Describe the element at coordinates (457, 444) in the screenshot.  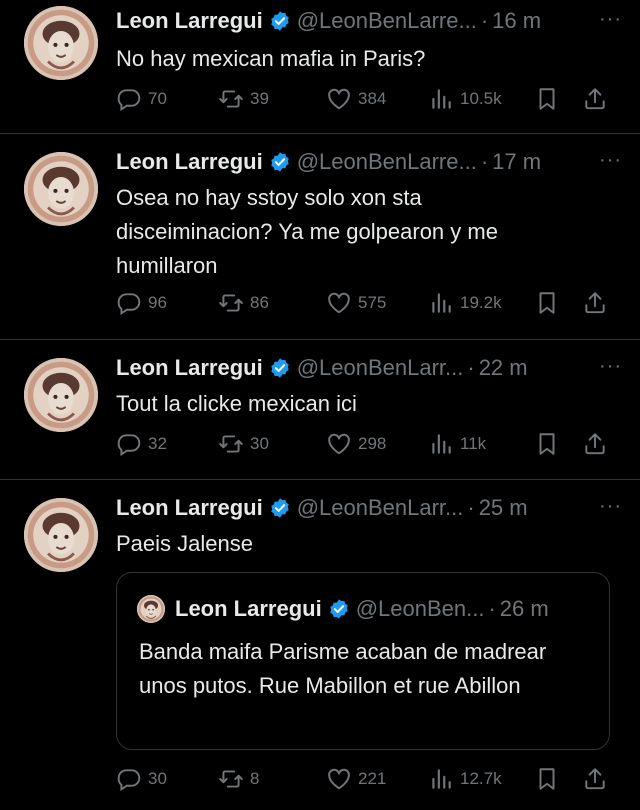
I see `views-button: 11k` at that location.